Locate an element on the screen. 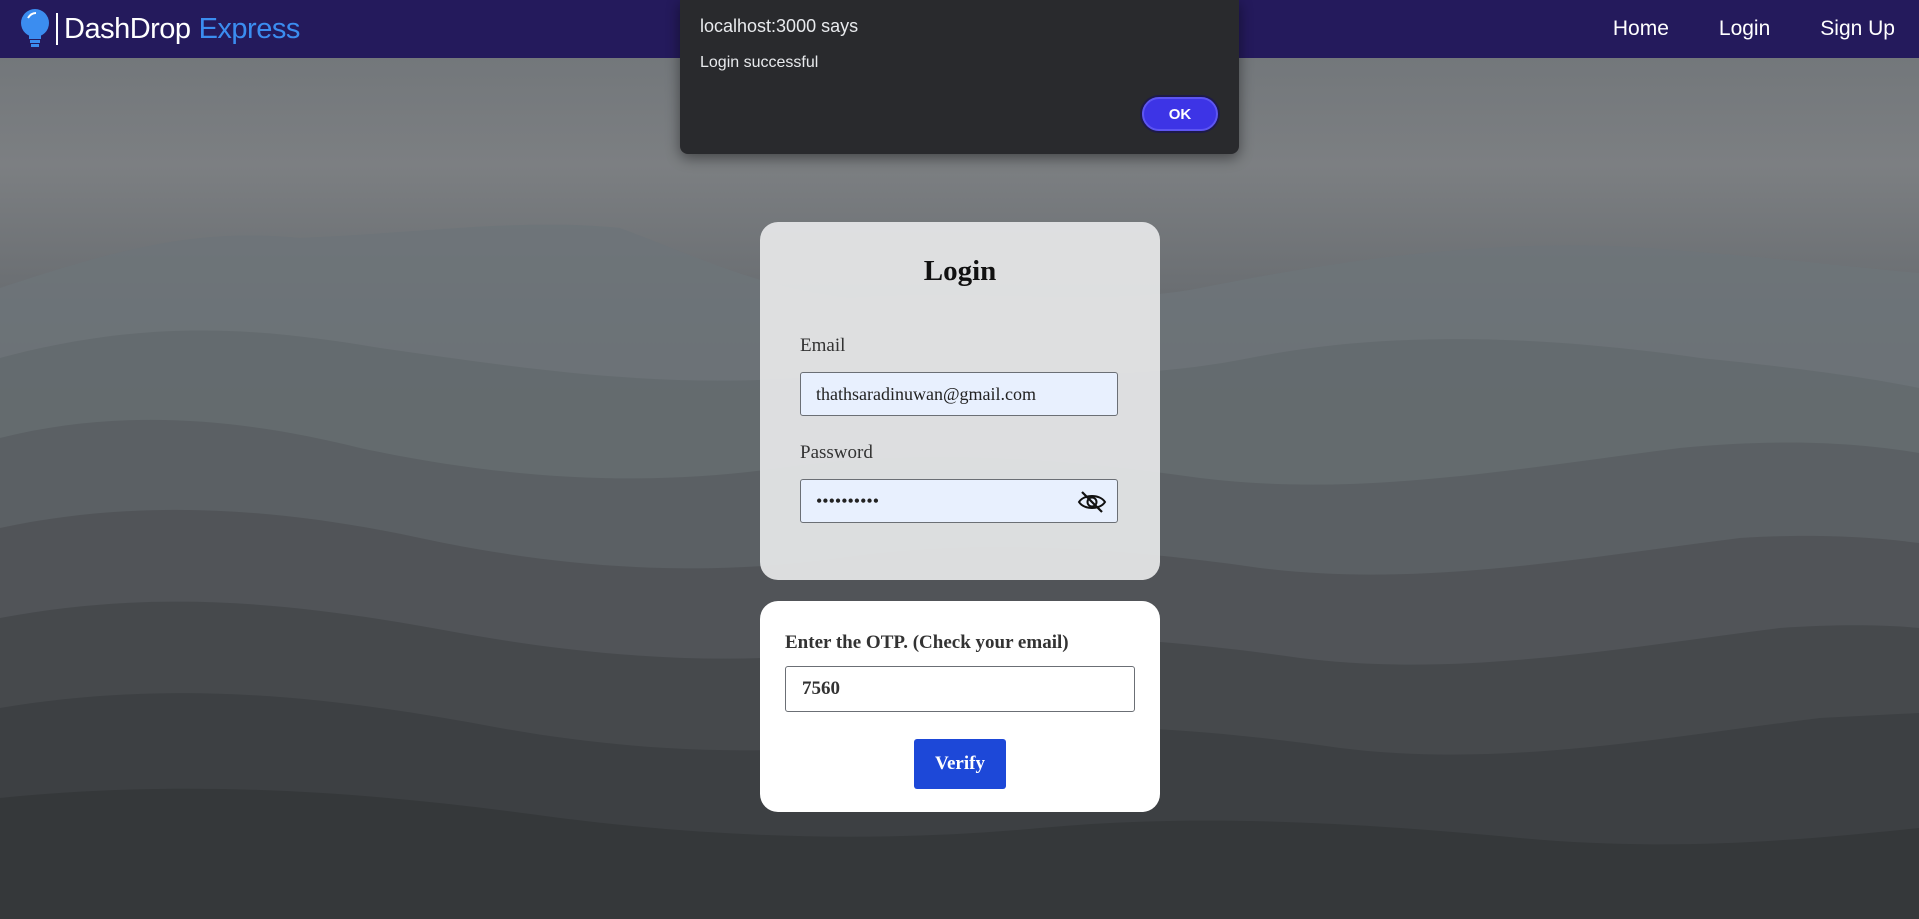  nav-login-link: Login is located at coordinates (1744, 29).